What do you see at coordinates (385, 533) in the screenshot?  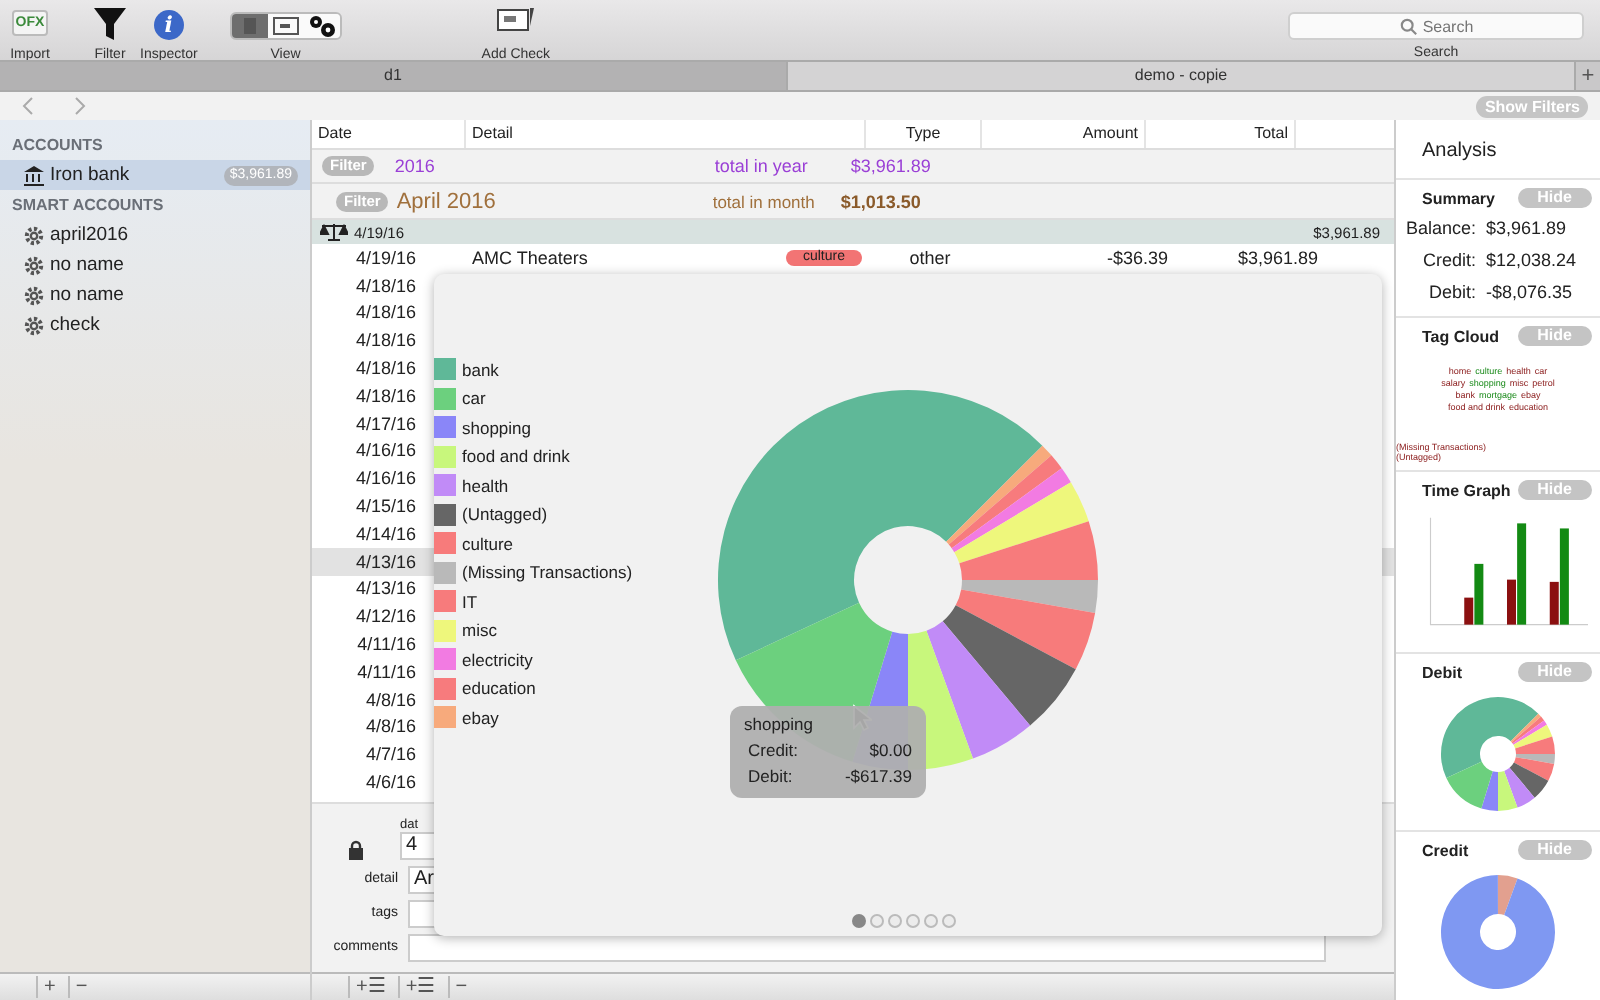 I see `date-cell-text: 4/14/16` at bounding box center [385, 533].